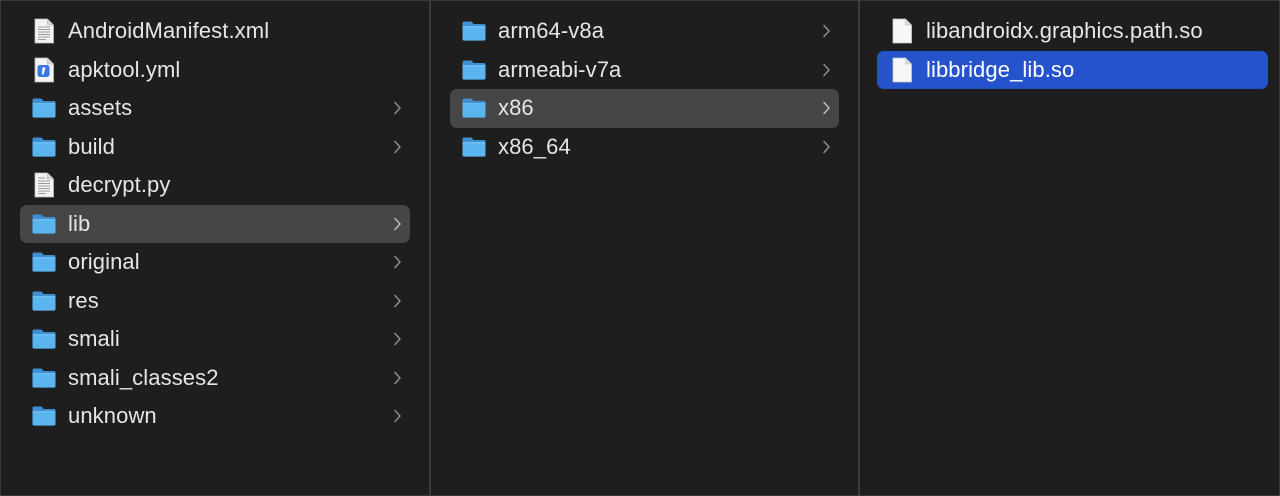 This screenshot has height=496, width=1280. I want to click on list-item: smali_classes2, so click(215, 378).